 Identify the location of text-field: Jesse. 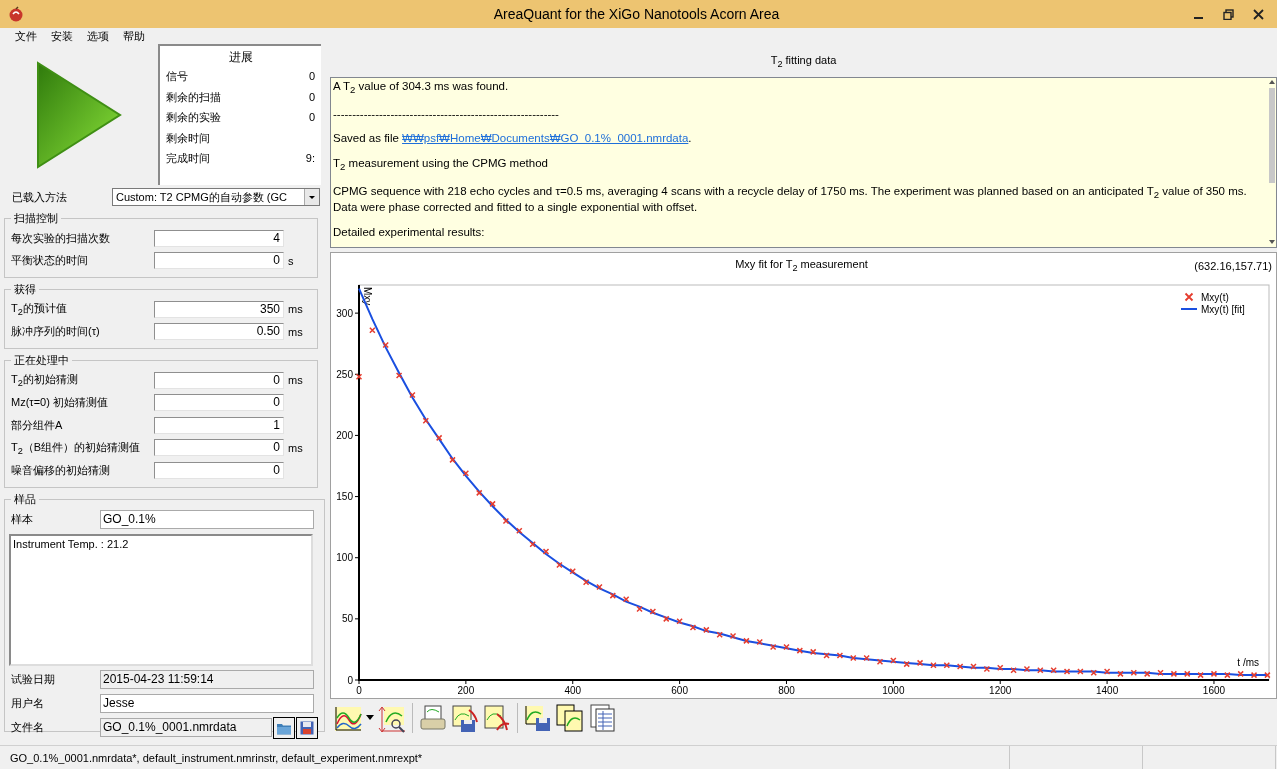
(207, 703).